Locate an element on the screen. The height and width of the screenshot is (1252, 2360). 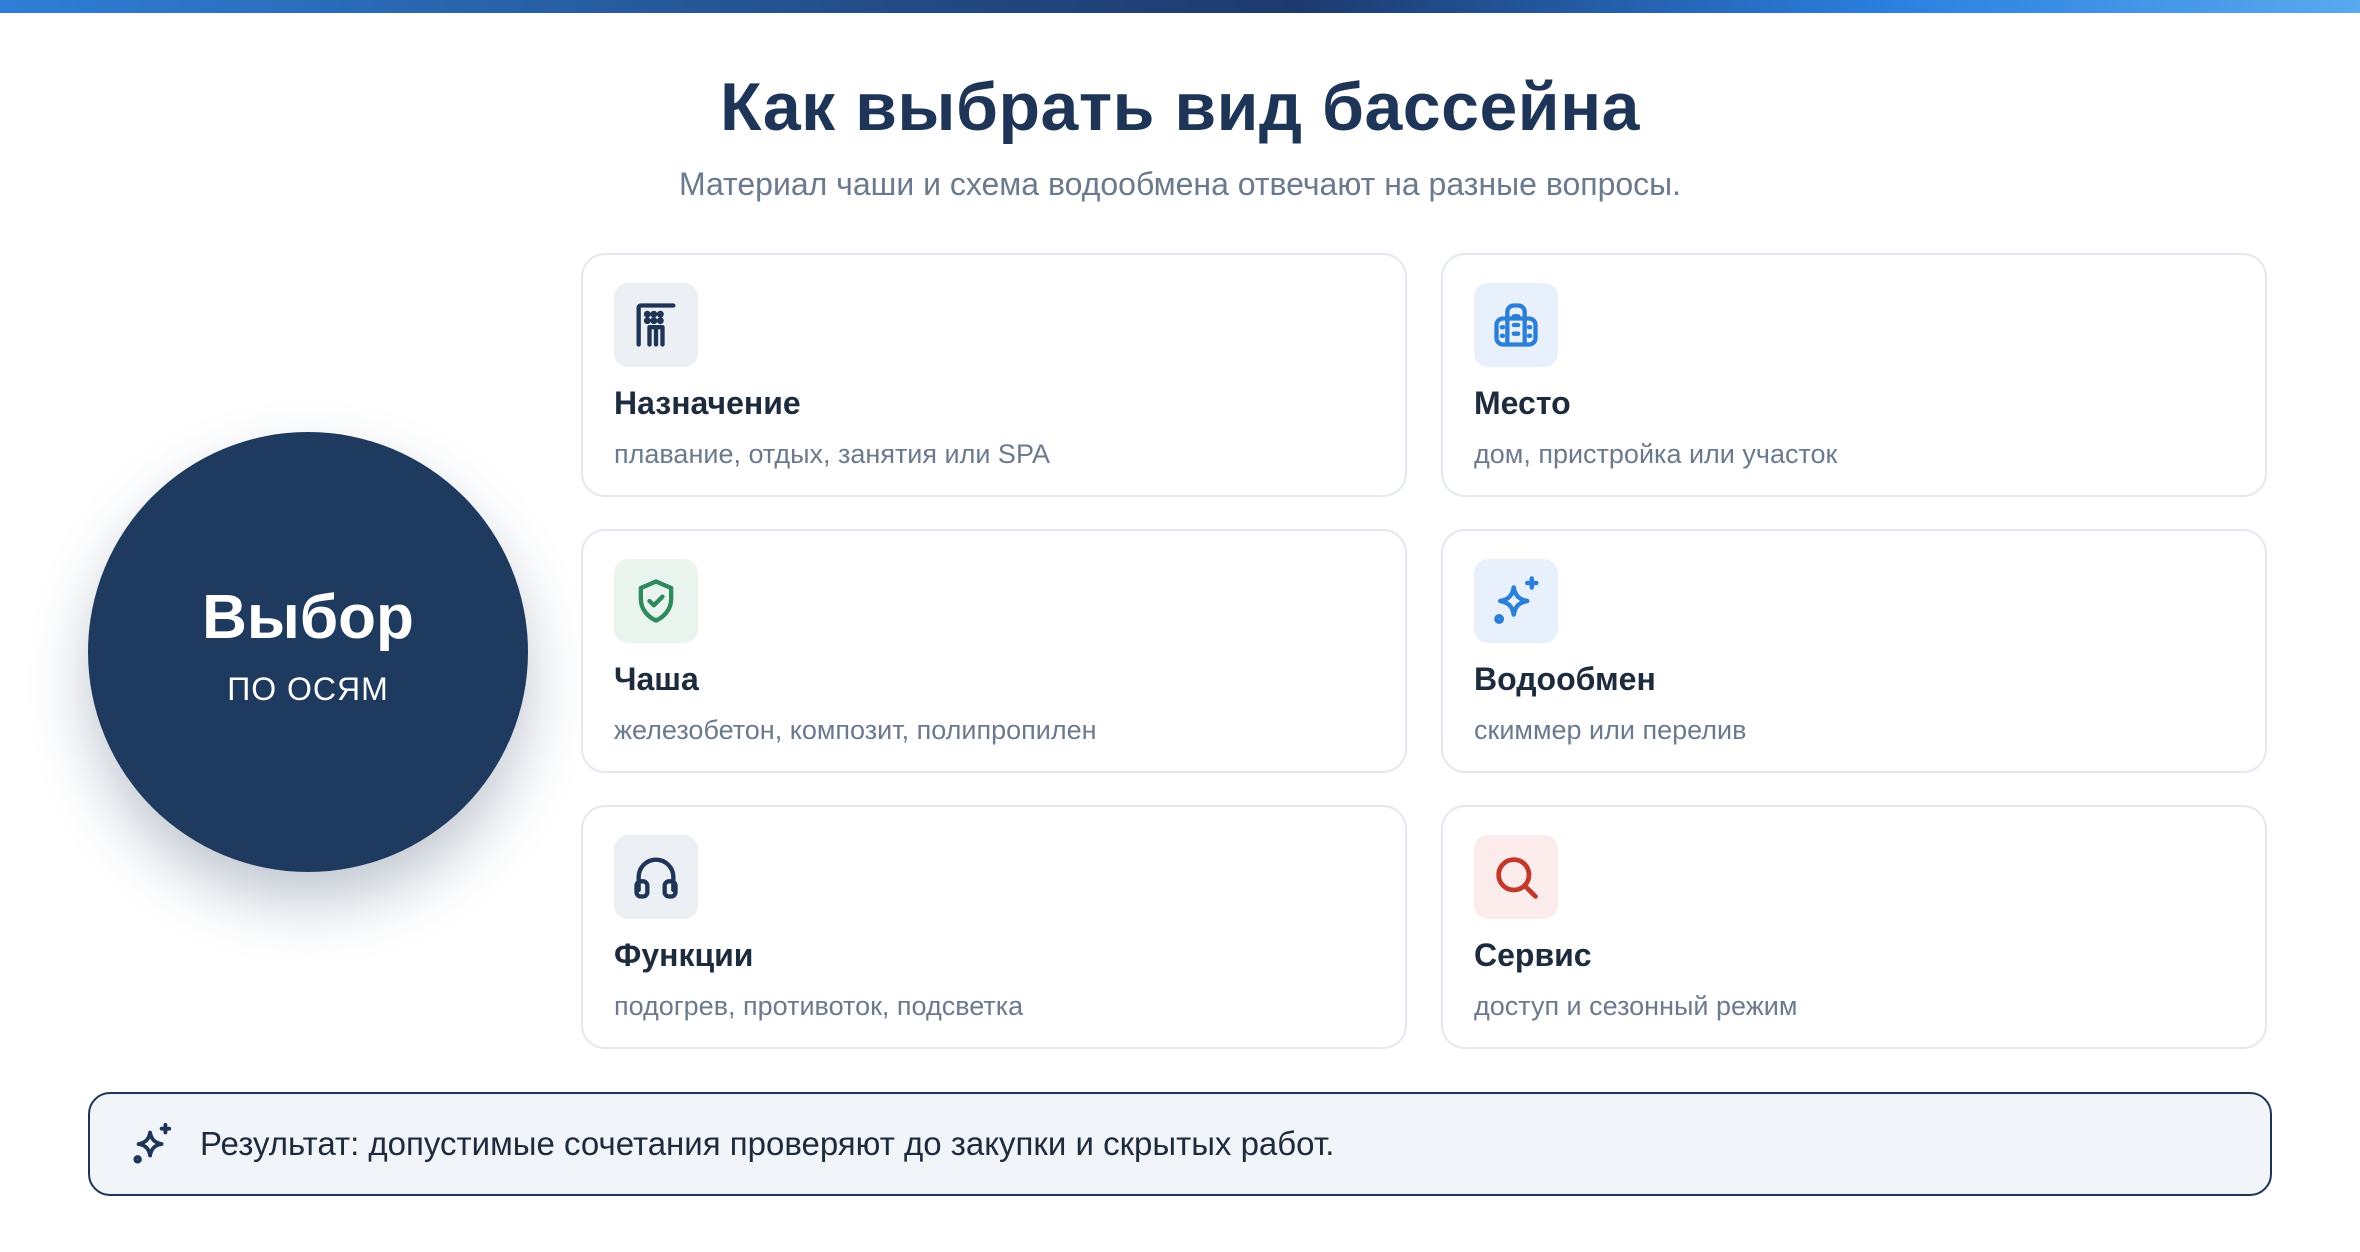
card-functions-icon-box is located at coordinates (656, 877).